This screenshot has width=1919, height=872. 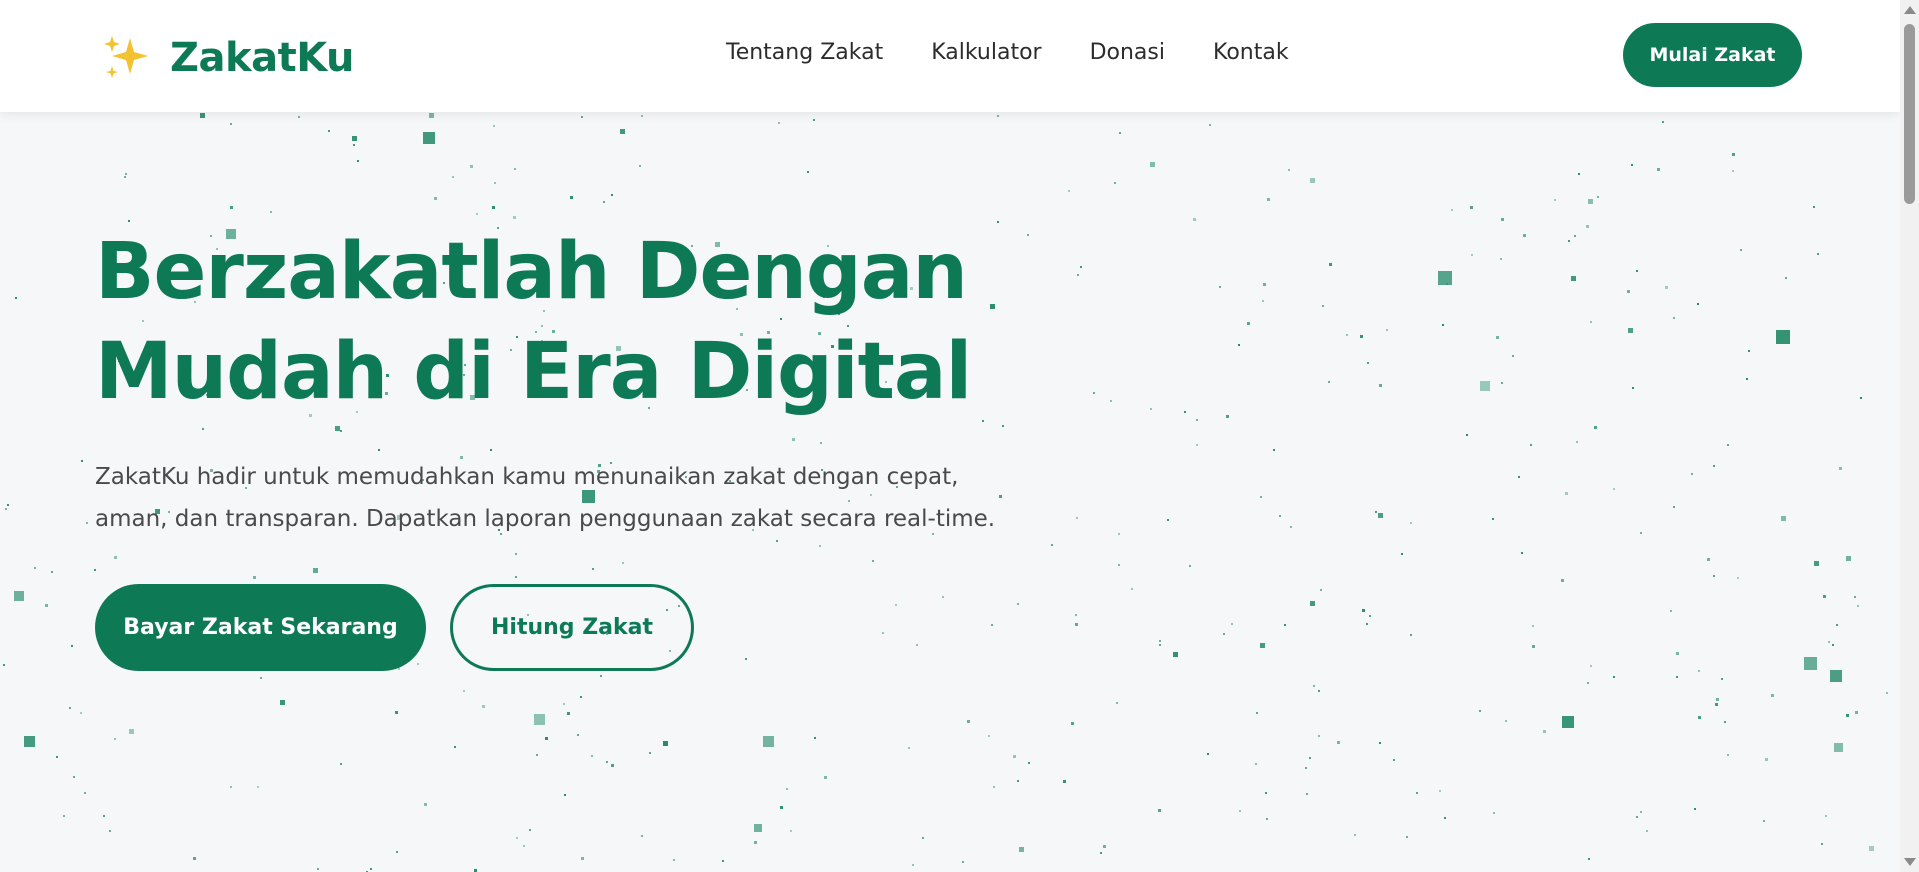 What do you see at coordinates (1909, 114) in the screenshot?
I see `scroll-thumb` at bounding box center [1909, 114].